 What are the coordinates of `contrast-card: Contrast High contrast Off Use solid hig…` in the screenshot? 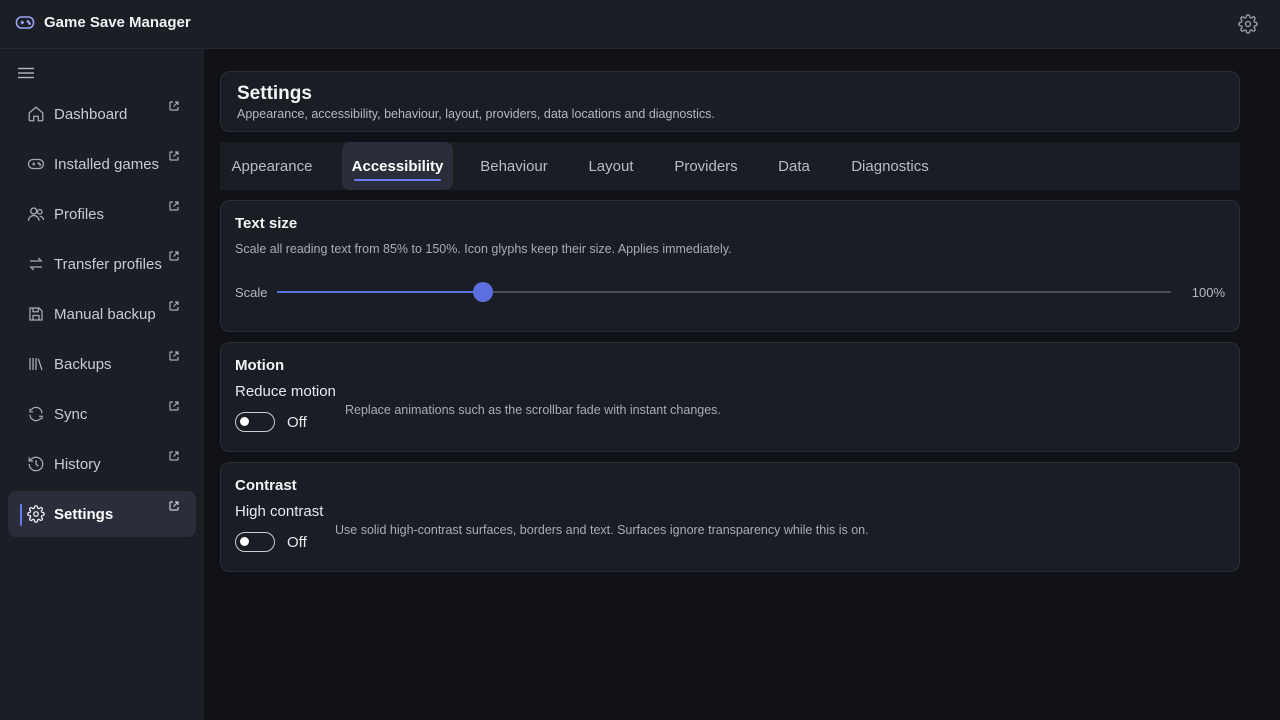 It's located at (730, 517).